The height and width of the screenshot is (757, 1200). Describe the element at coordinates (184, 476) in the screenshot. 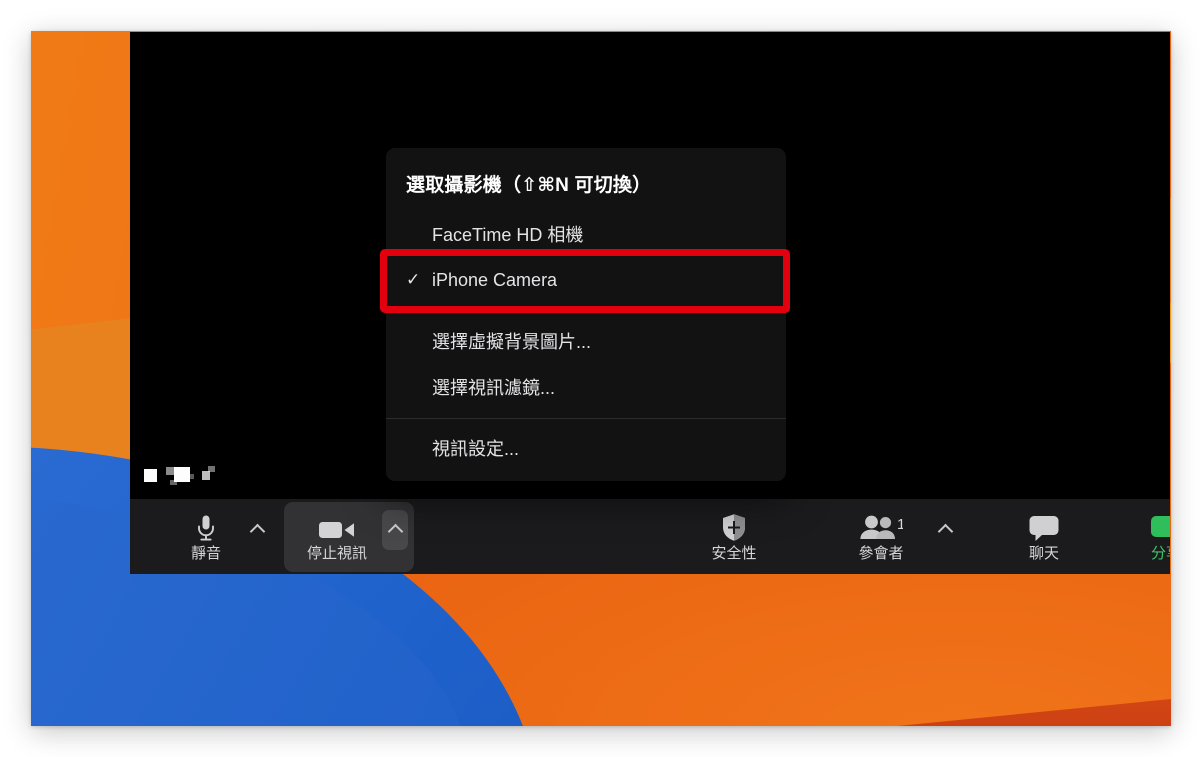

I see `redacted-participant-name` at that location.